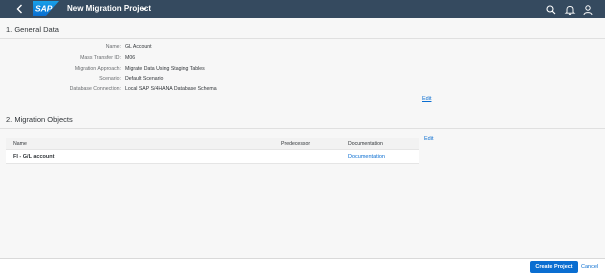 This screenshot has width=605, height=276. I want to click on title-dropdown-icon, so click(144, 9).